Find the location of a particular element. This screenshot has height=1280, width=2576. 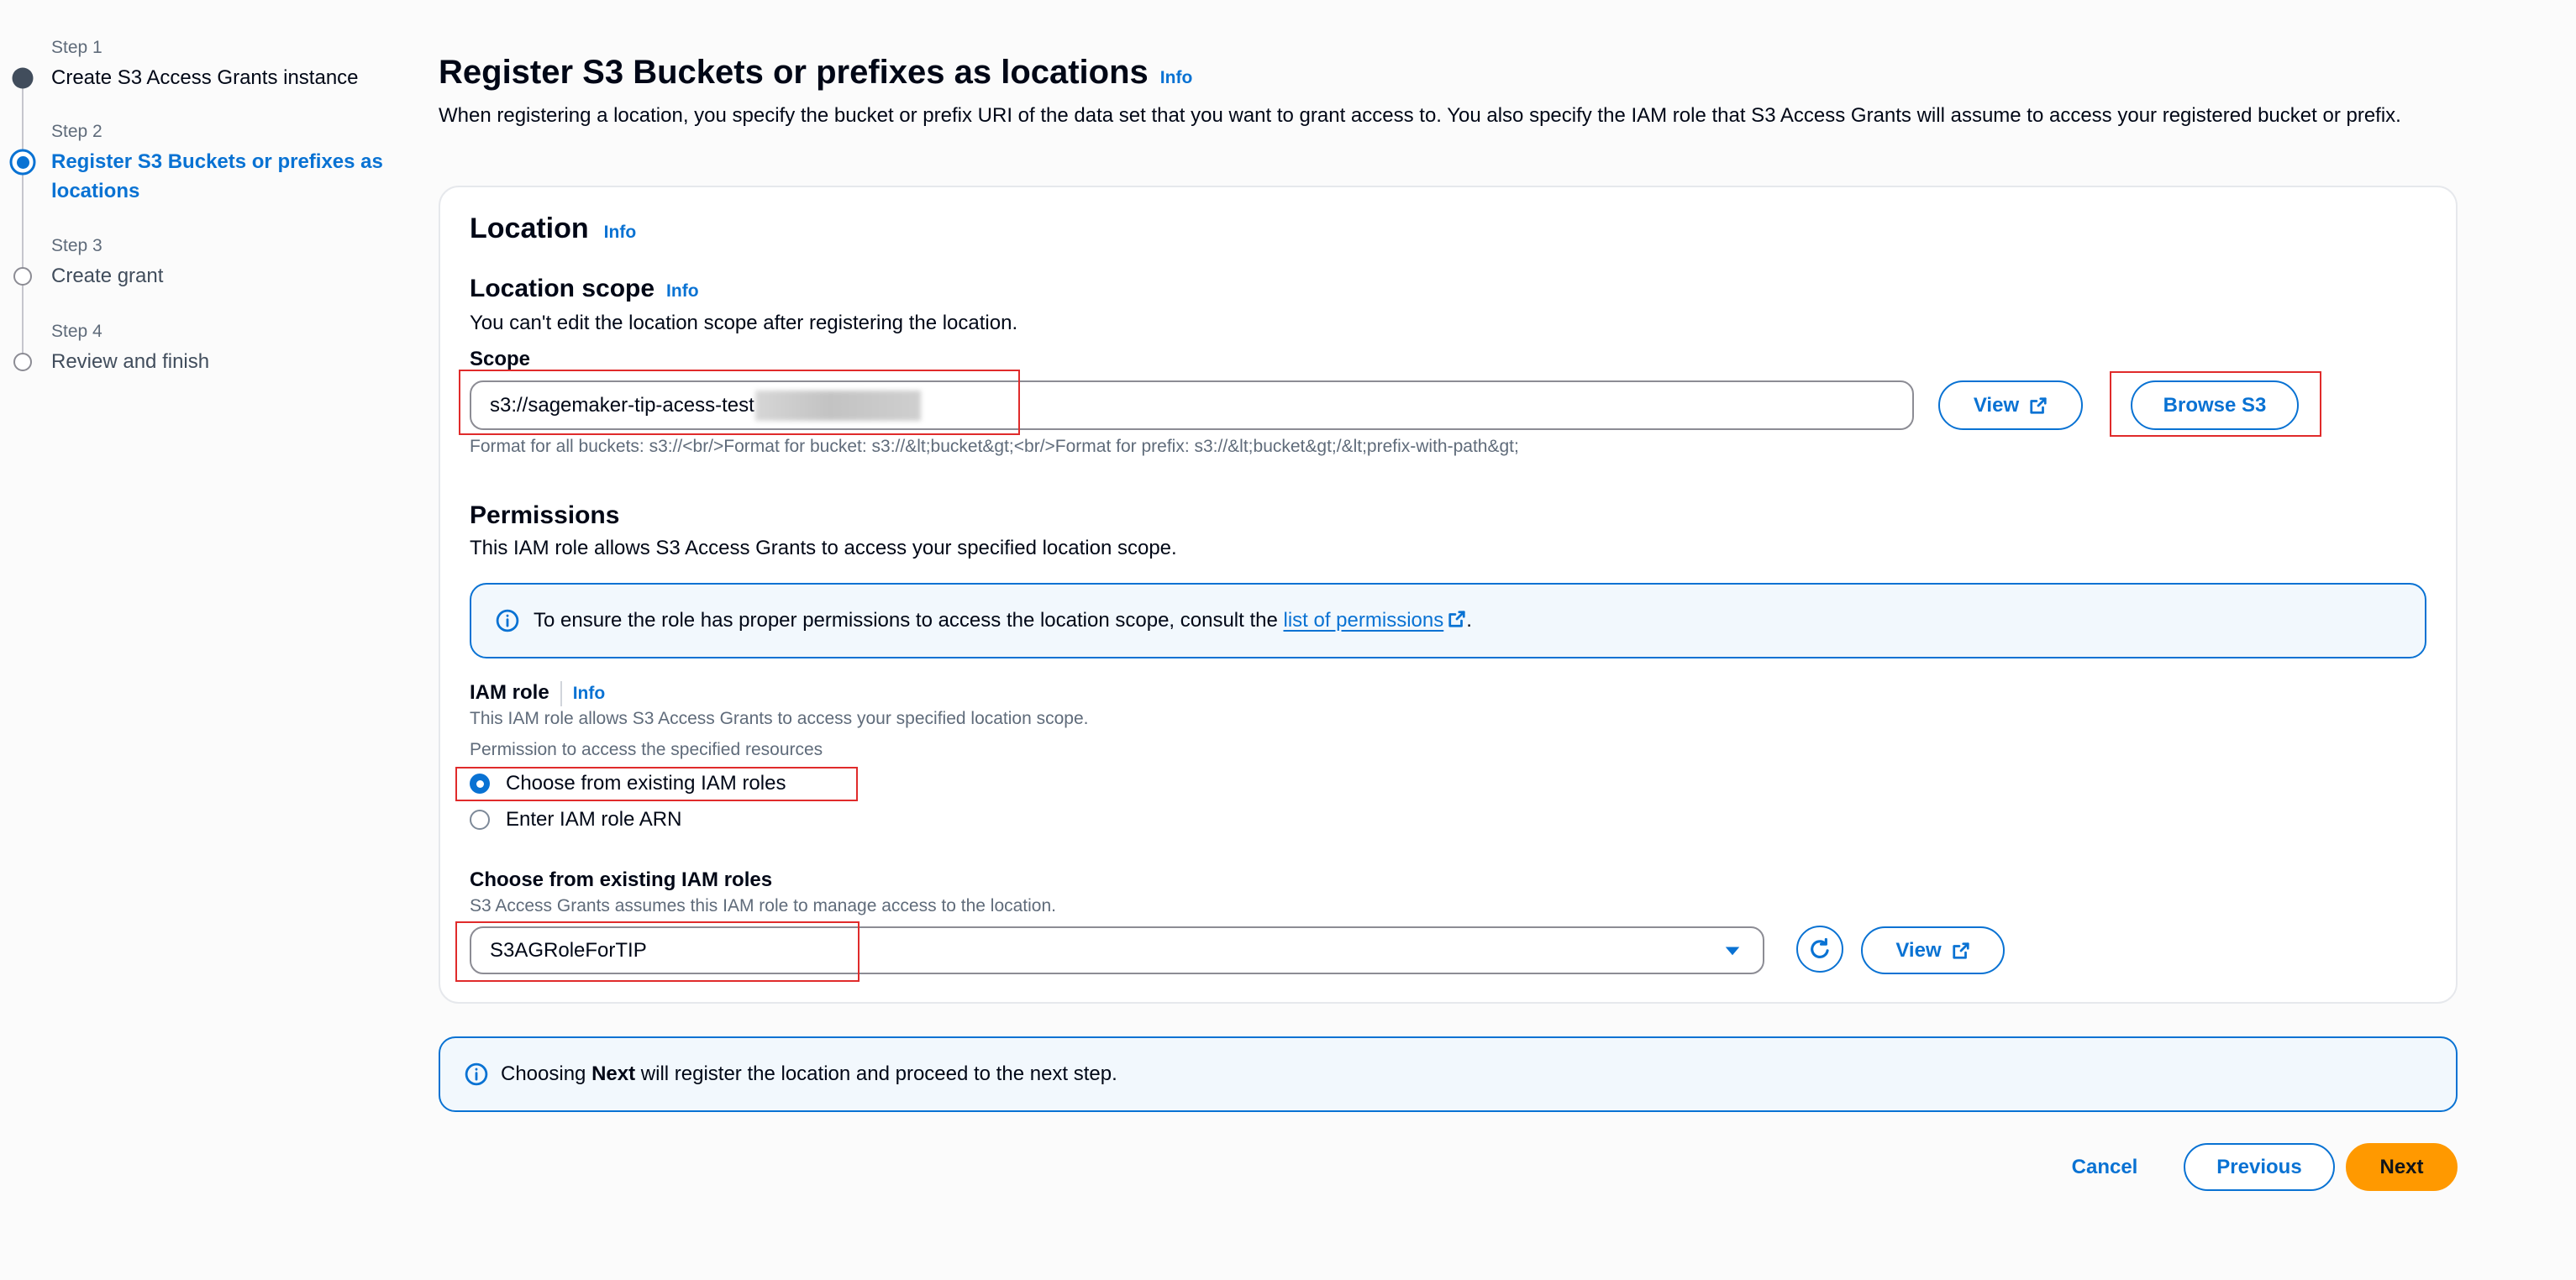

caret-down-icon is located at coordinates (1732, 951).